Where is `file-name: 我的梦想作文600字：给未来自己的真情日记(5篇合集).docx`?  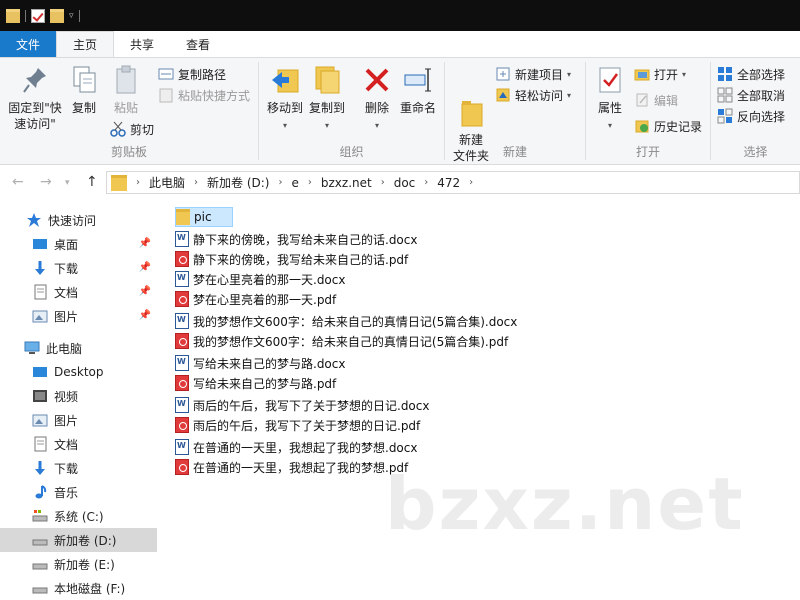
file-name: 我的梦想作文600字：给未来自己的真情日记(5篇合集).docx is located at coordinates (355, 321).